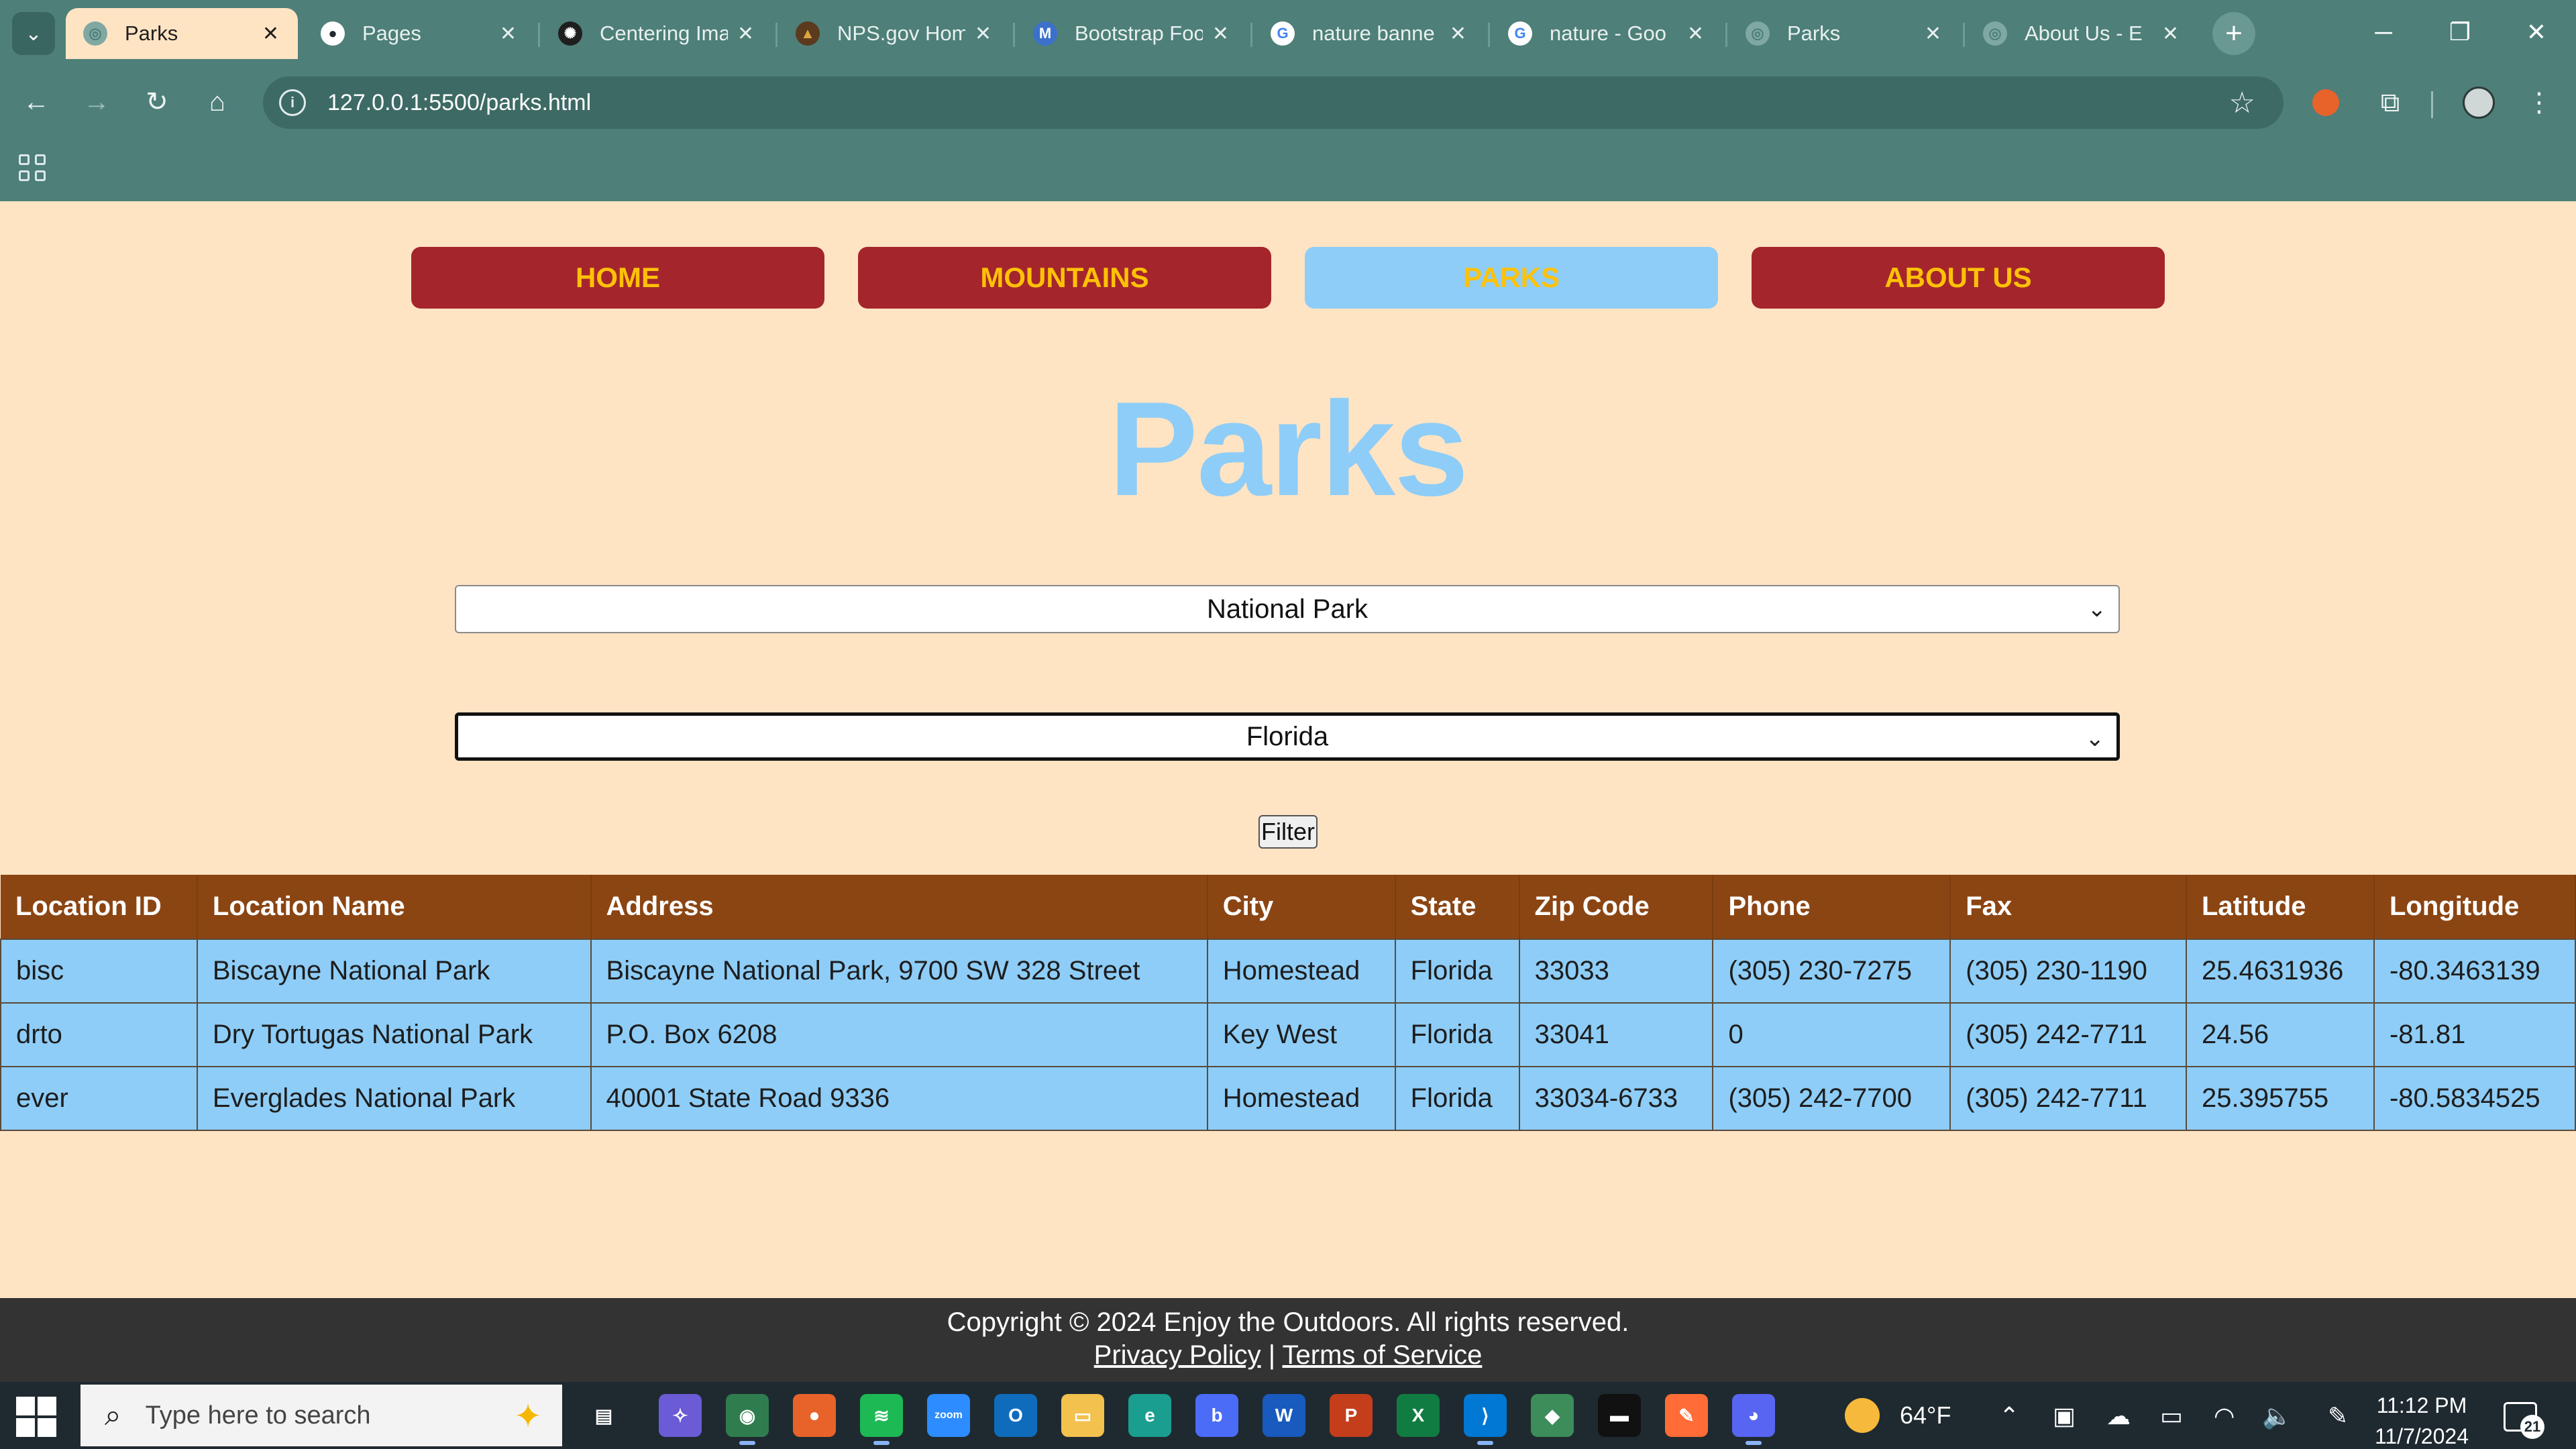 This screenshot has width=2576, height=1449. What do you see at coordinates (680, 1415) in the screenshot?
I see `copilot-icon: ✧` at bounding box center [680, 1415].